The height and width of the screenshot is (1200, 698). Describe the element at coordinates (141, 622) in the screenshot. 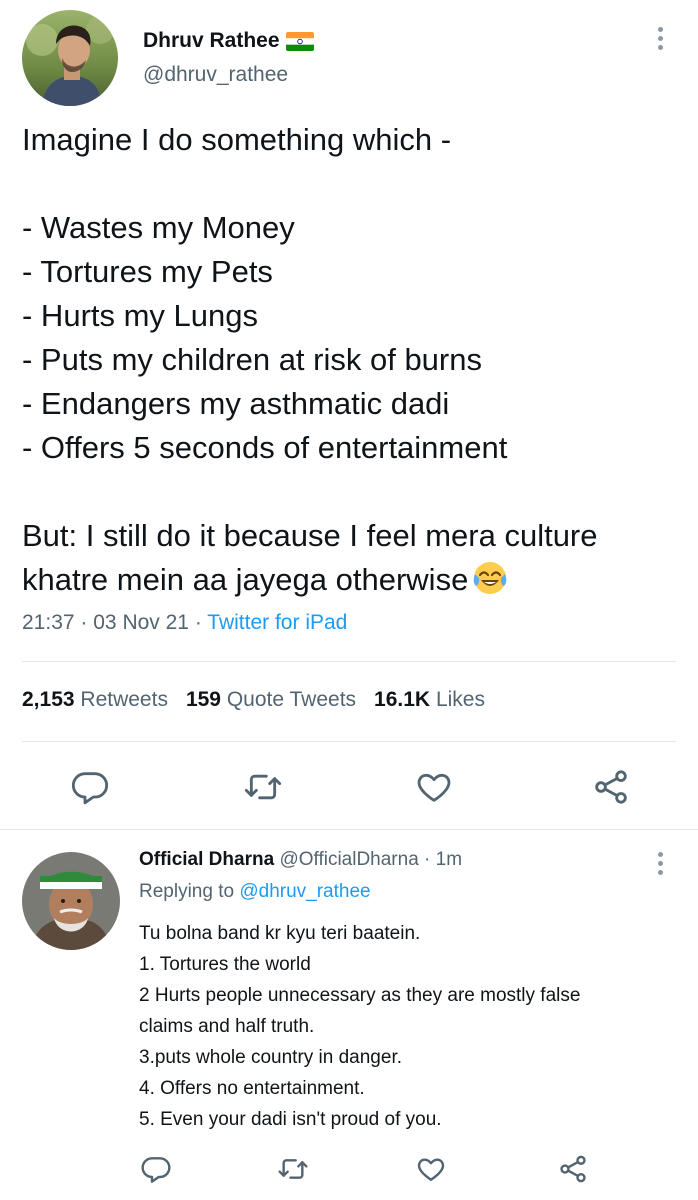

I see `tweet-date: 03 Nov 21` at that location.